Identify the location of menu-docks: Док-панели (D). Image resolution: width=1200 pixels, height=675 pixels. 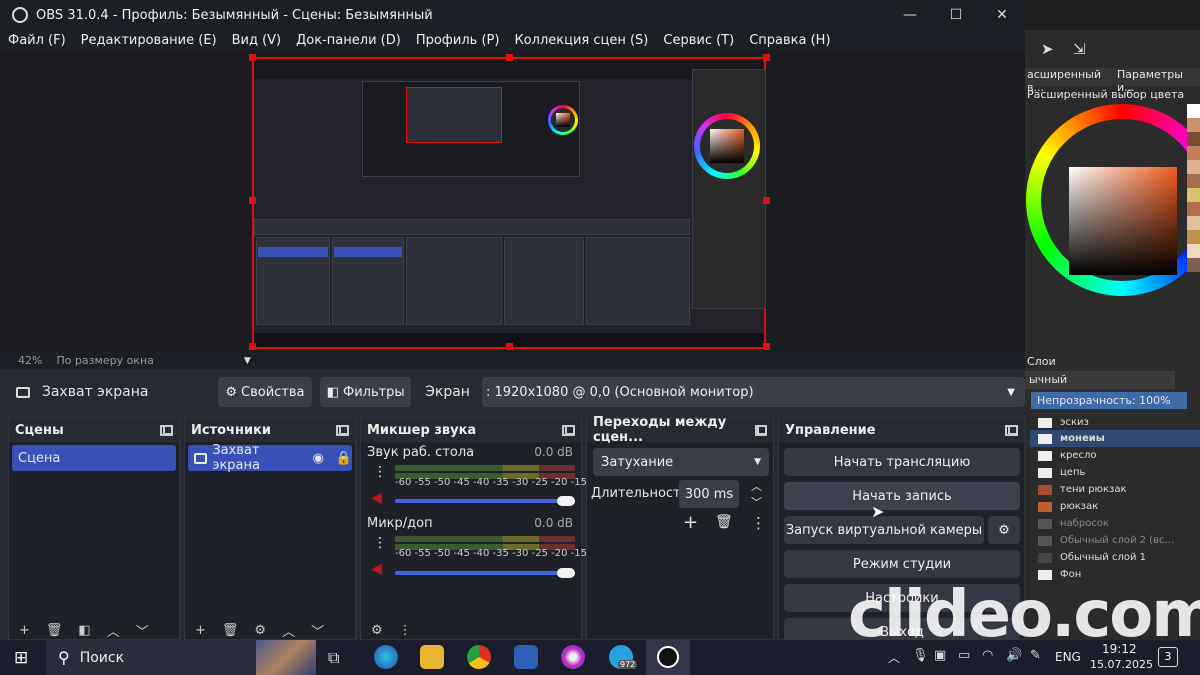
(348, 40).